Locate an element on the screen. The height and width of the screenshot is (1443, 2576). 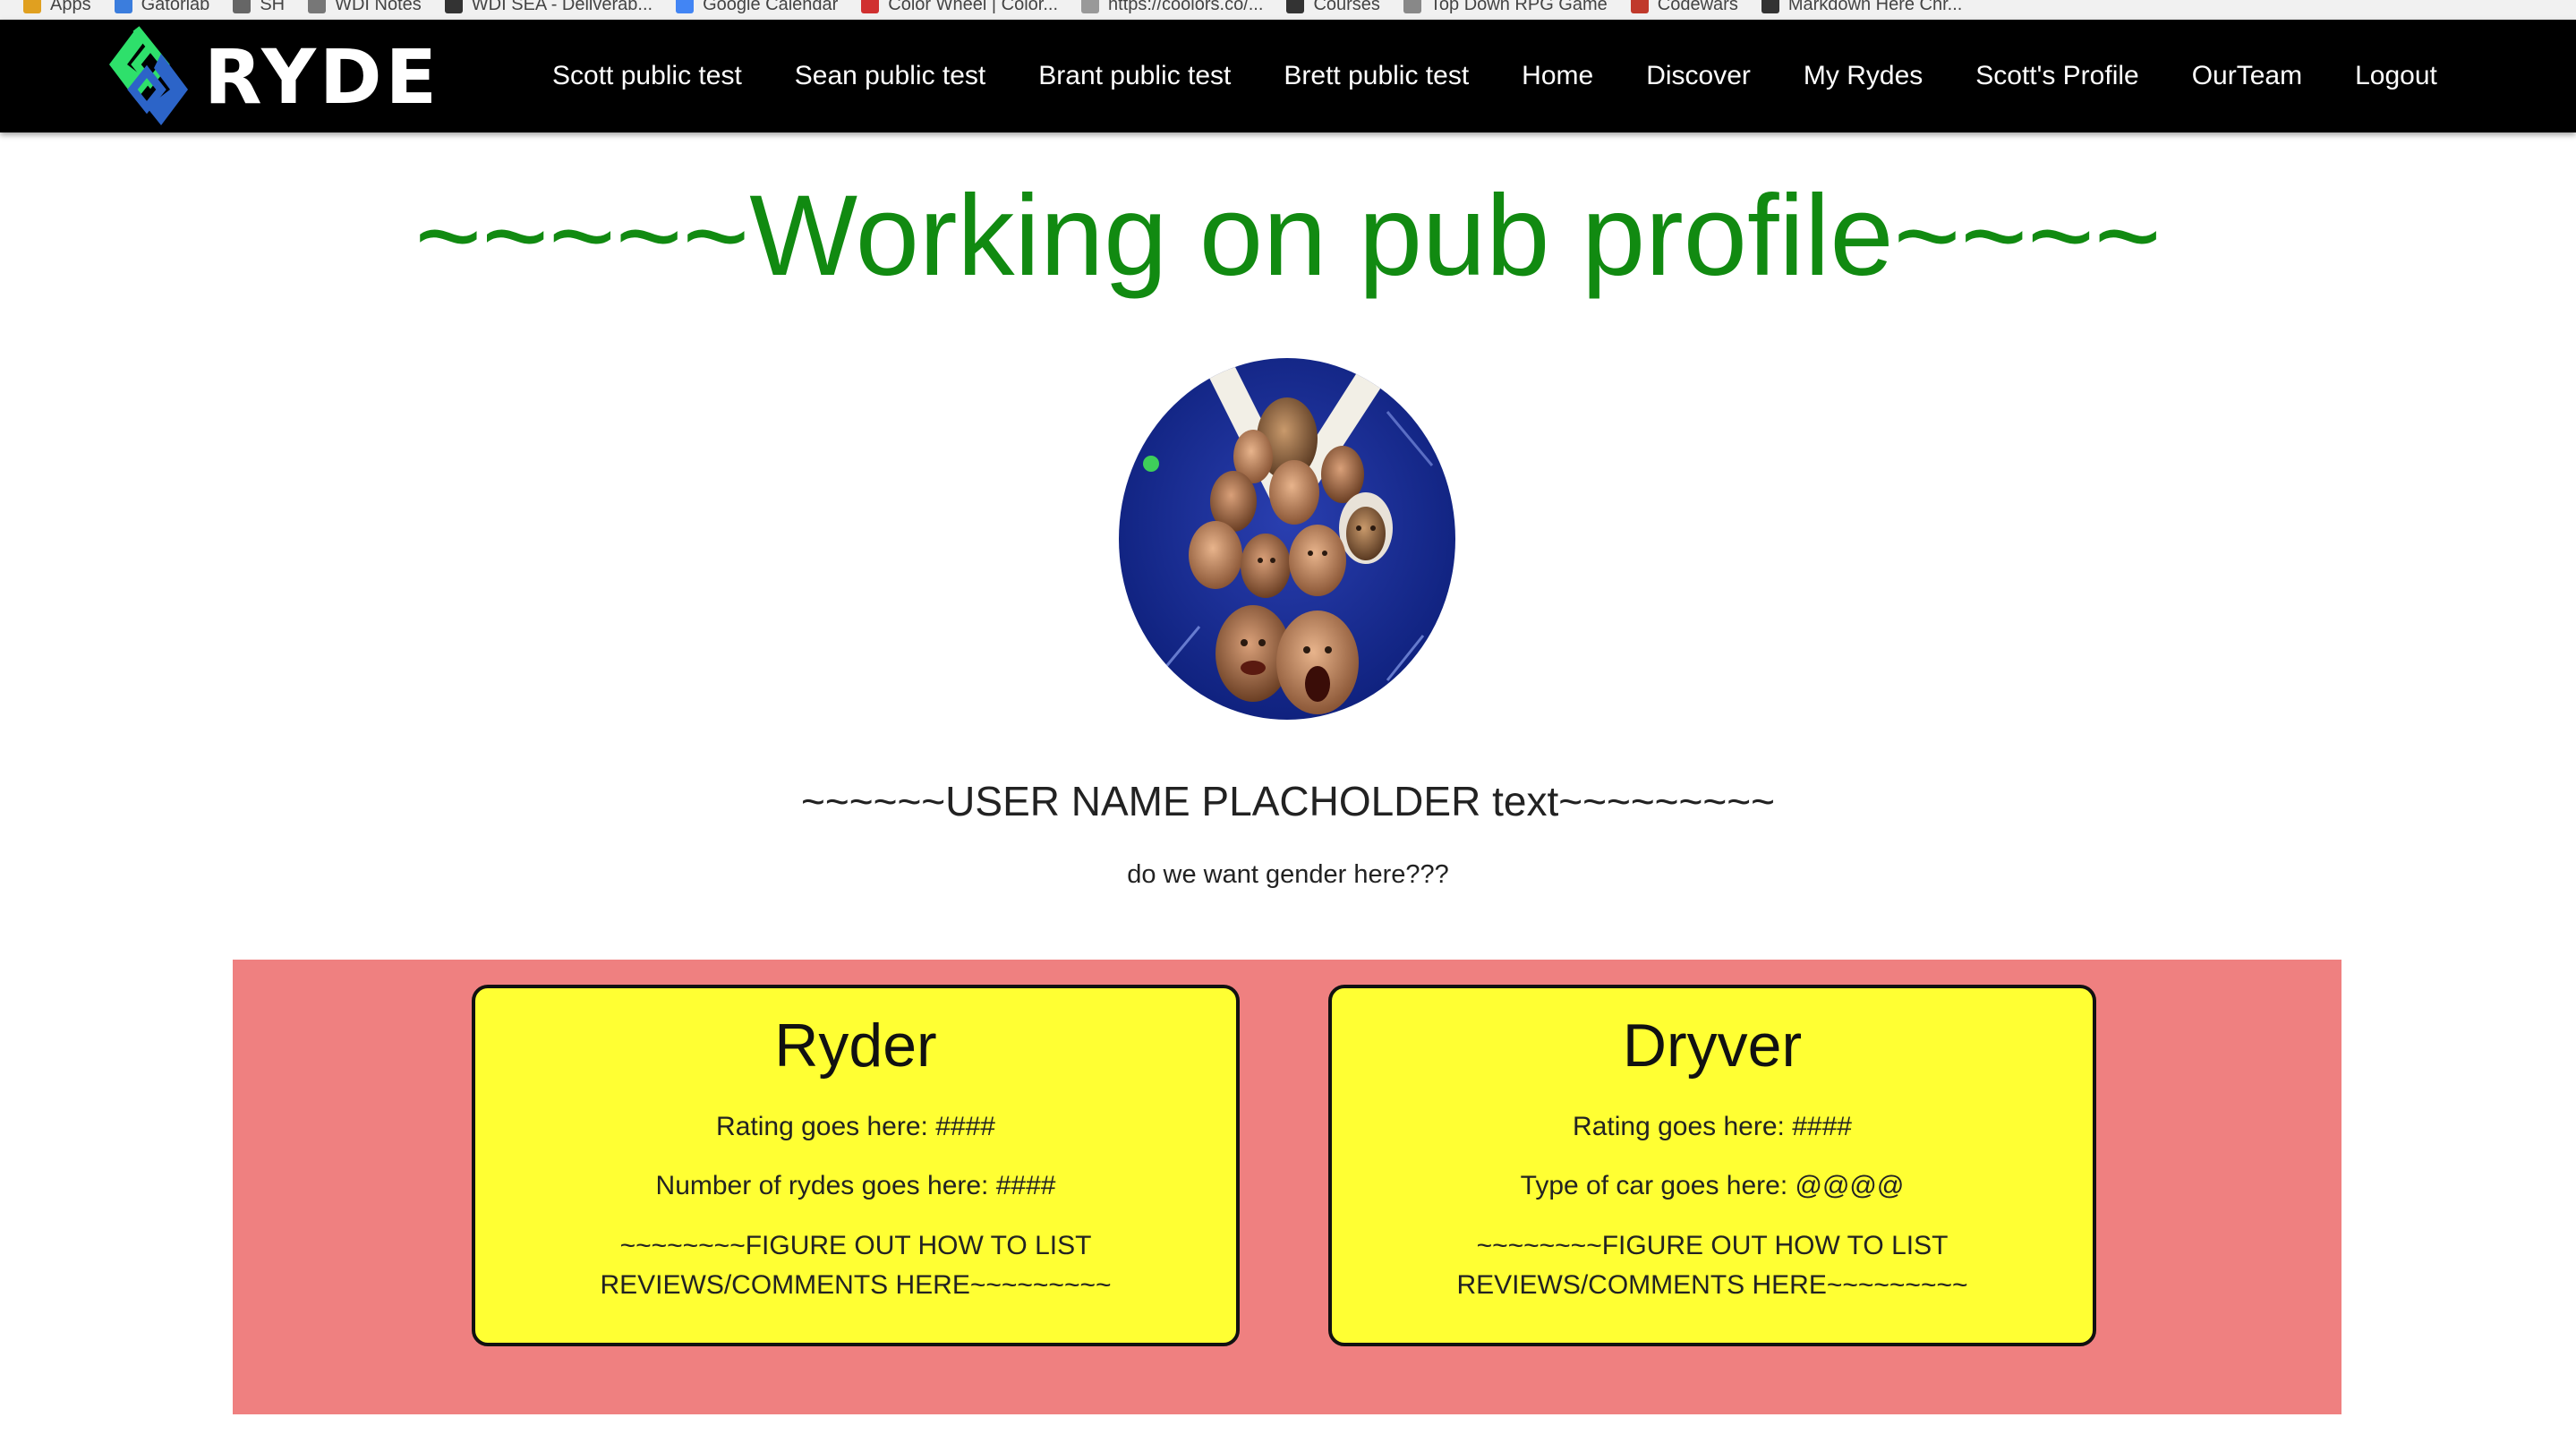
bookmark-codewars: Codewars is located at coordinates (1684, 7).